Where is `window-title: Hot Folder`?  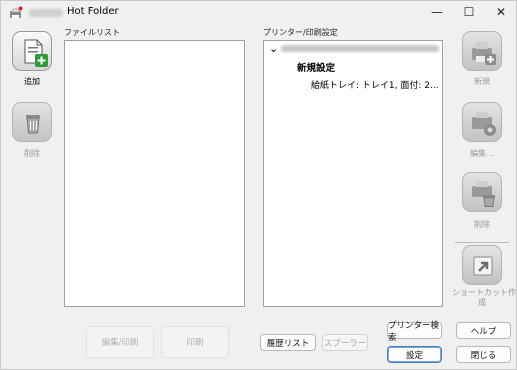 window-title: Hot Folder is located at coordinates (93, 11).